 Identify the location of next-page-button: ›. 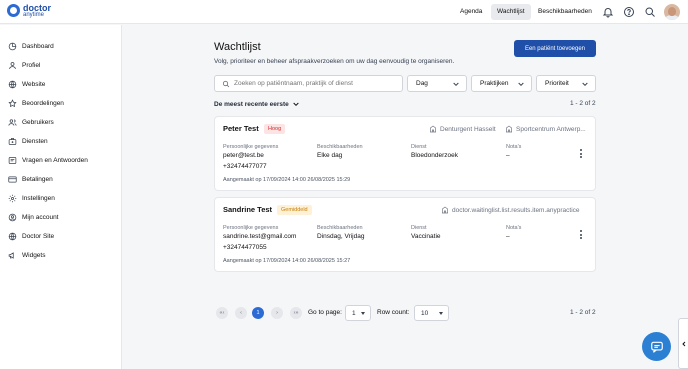
(277, 313).